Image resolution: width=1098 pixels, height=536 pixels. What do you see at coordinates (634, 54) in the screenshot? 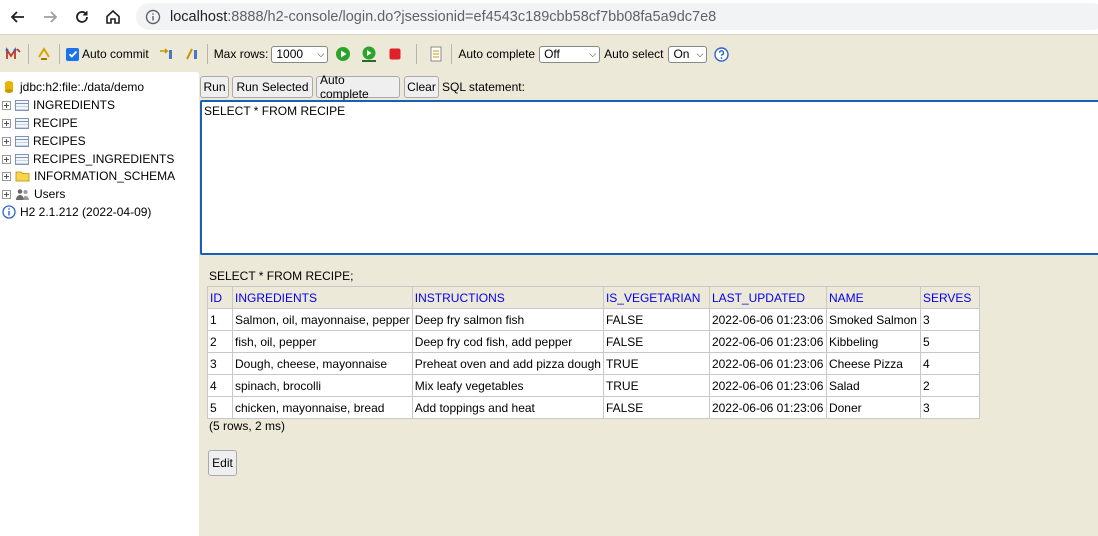
I see `auto-select-label: Auto select` at bounding box center [634, 54].